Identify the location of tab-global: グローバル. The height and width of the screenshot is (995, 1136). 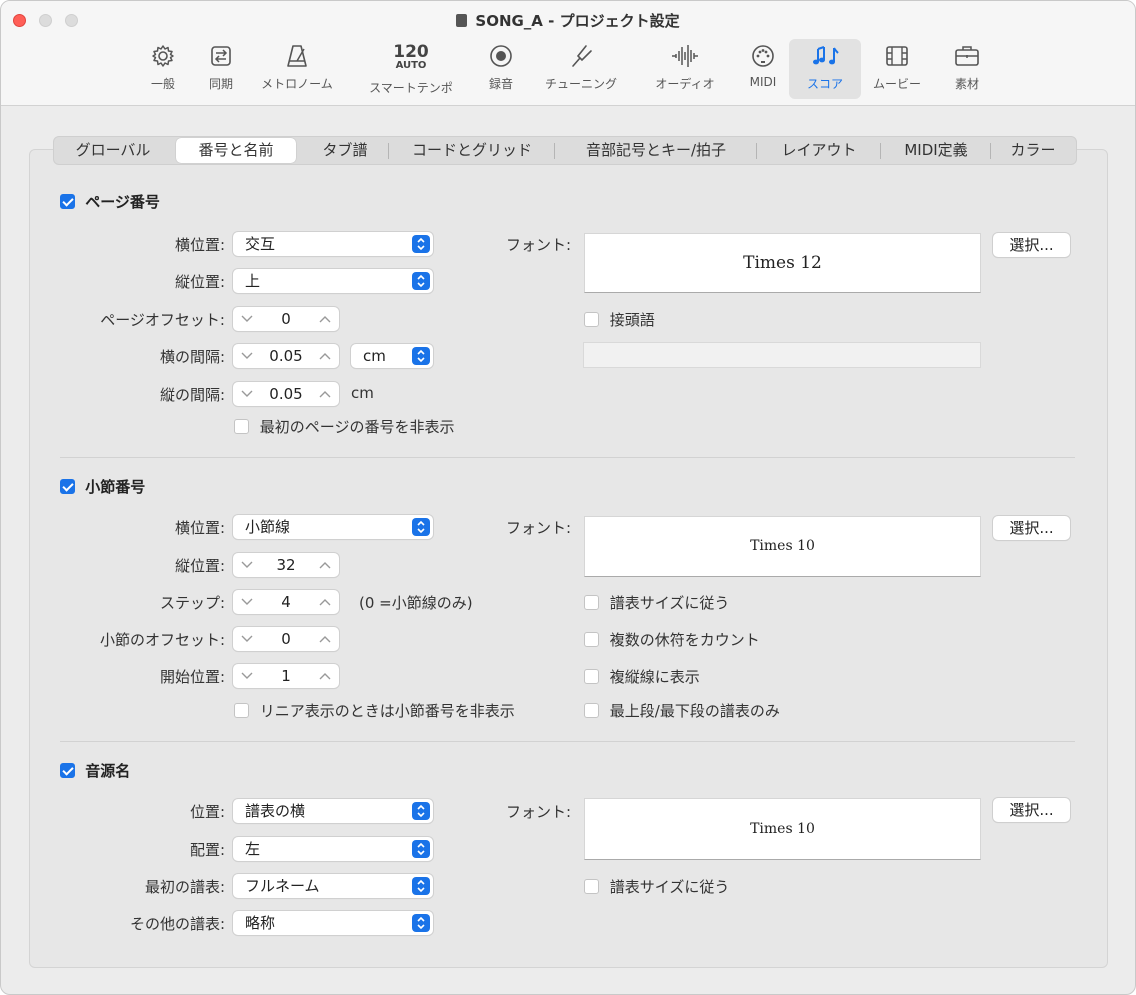
(113, 150).